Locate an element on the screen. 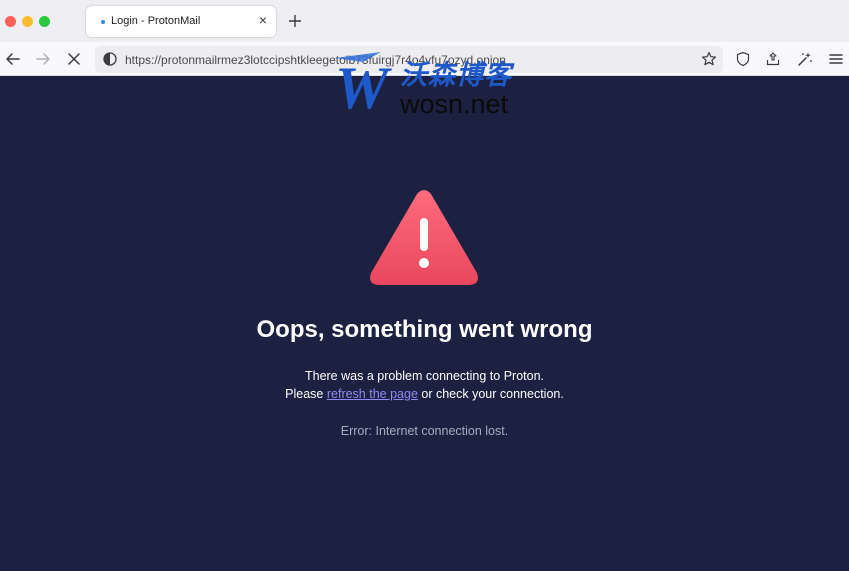  window-maximize-button is located at coordinates (44, 21).